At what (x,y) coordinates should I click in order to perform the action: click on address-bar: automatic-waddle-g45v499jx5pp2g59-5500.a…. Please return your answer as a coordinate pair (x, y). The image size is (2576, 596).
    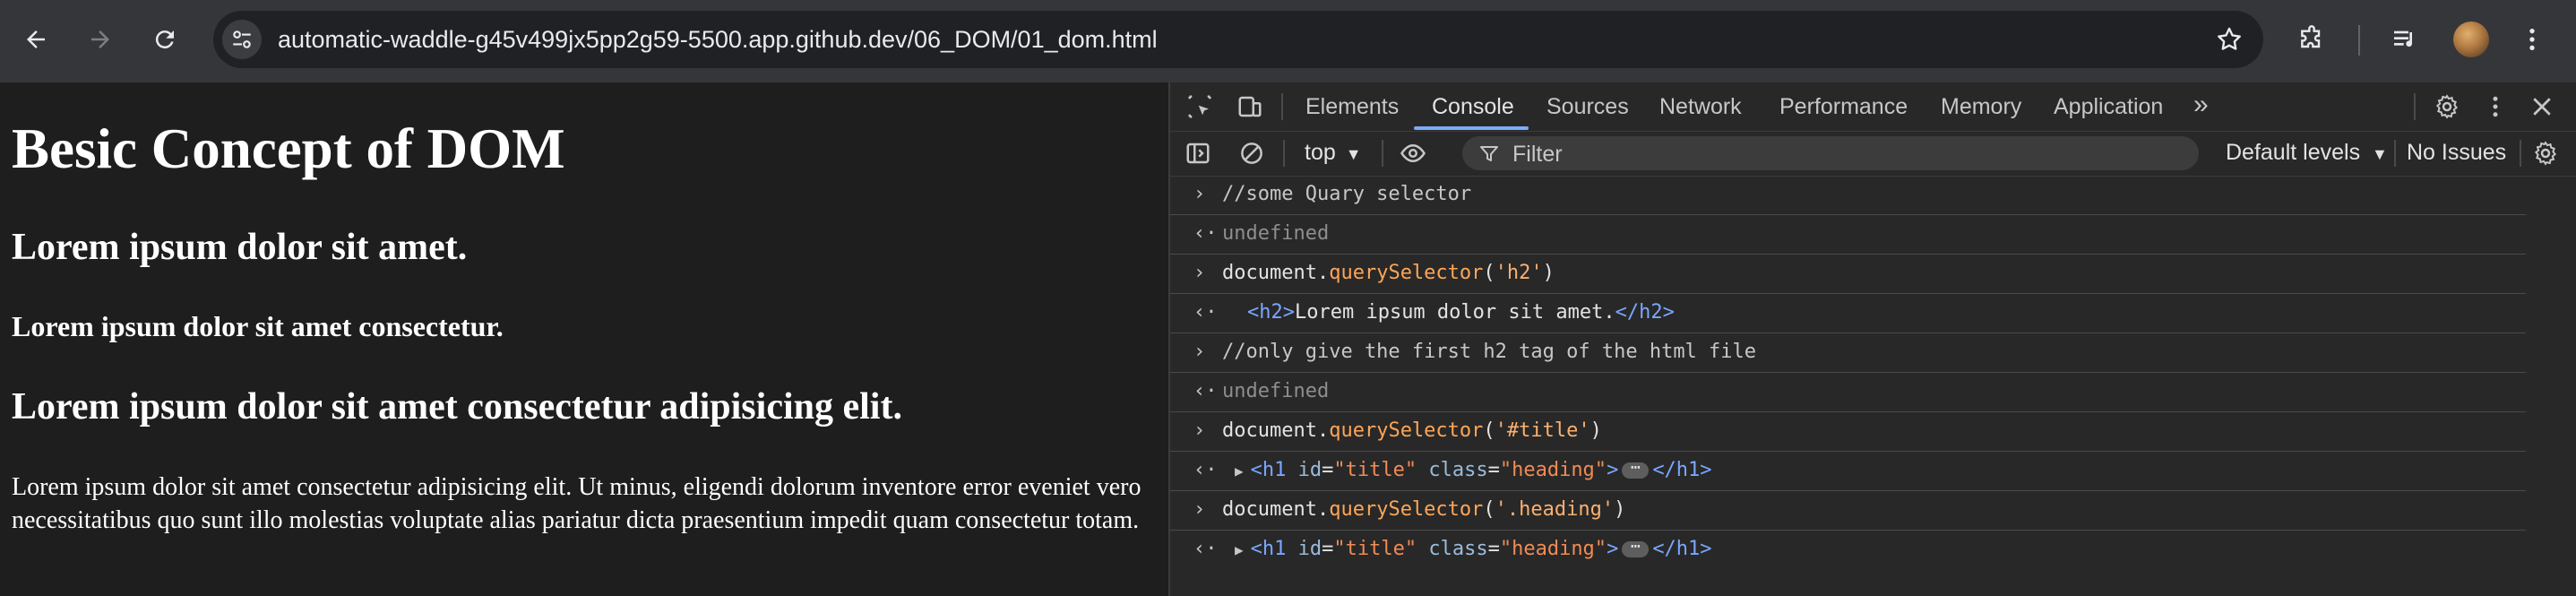
    Looking at the image, I should click on (1238, 39).